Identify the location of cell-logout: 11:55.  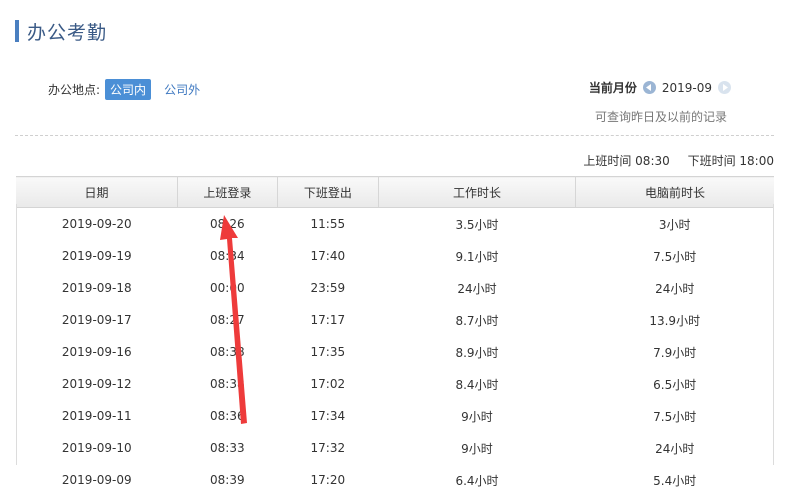
(328, 224).